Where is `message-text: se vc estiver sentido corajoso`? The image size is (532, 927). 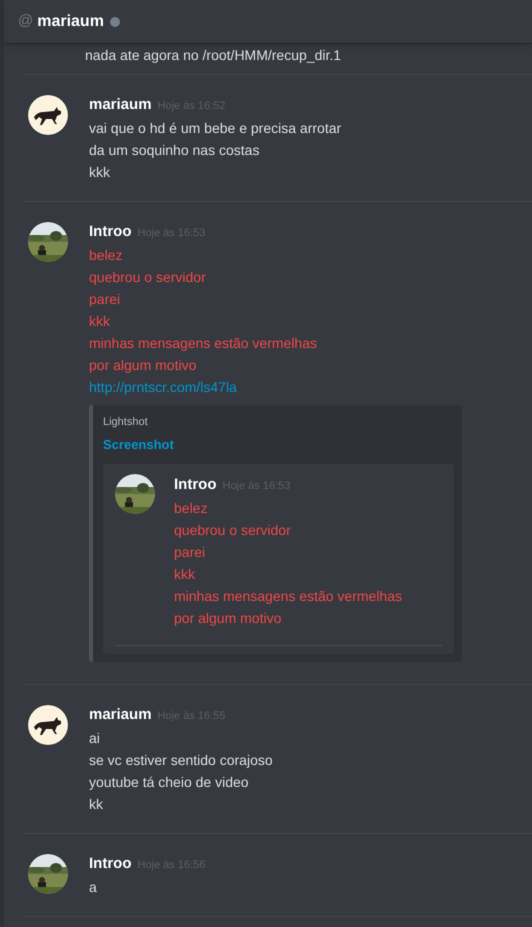 message-text: se vc estiver sentido corajoso is located at coordinates (181, 760).